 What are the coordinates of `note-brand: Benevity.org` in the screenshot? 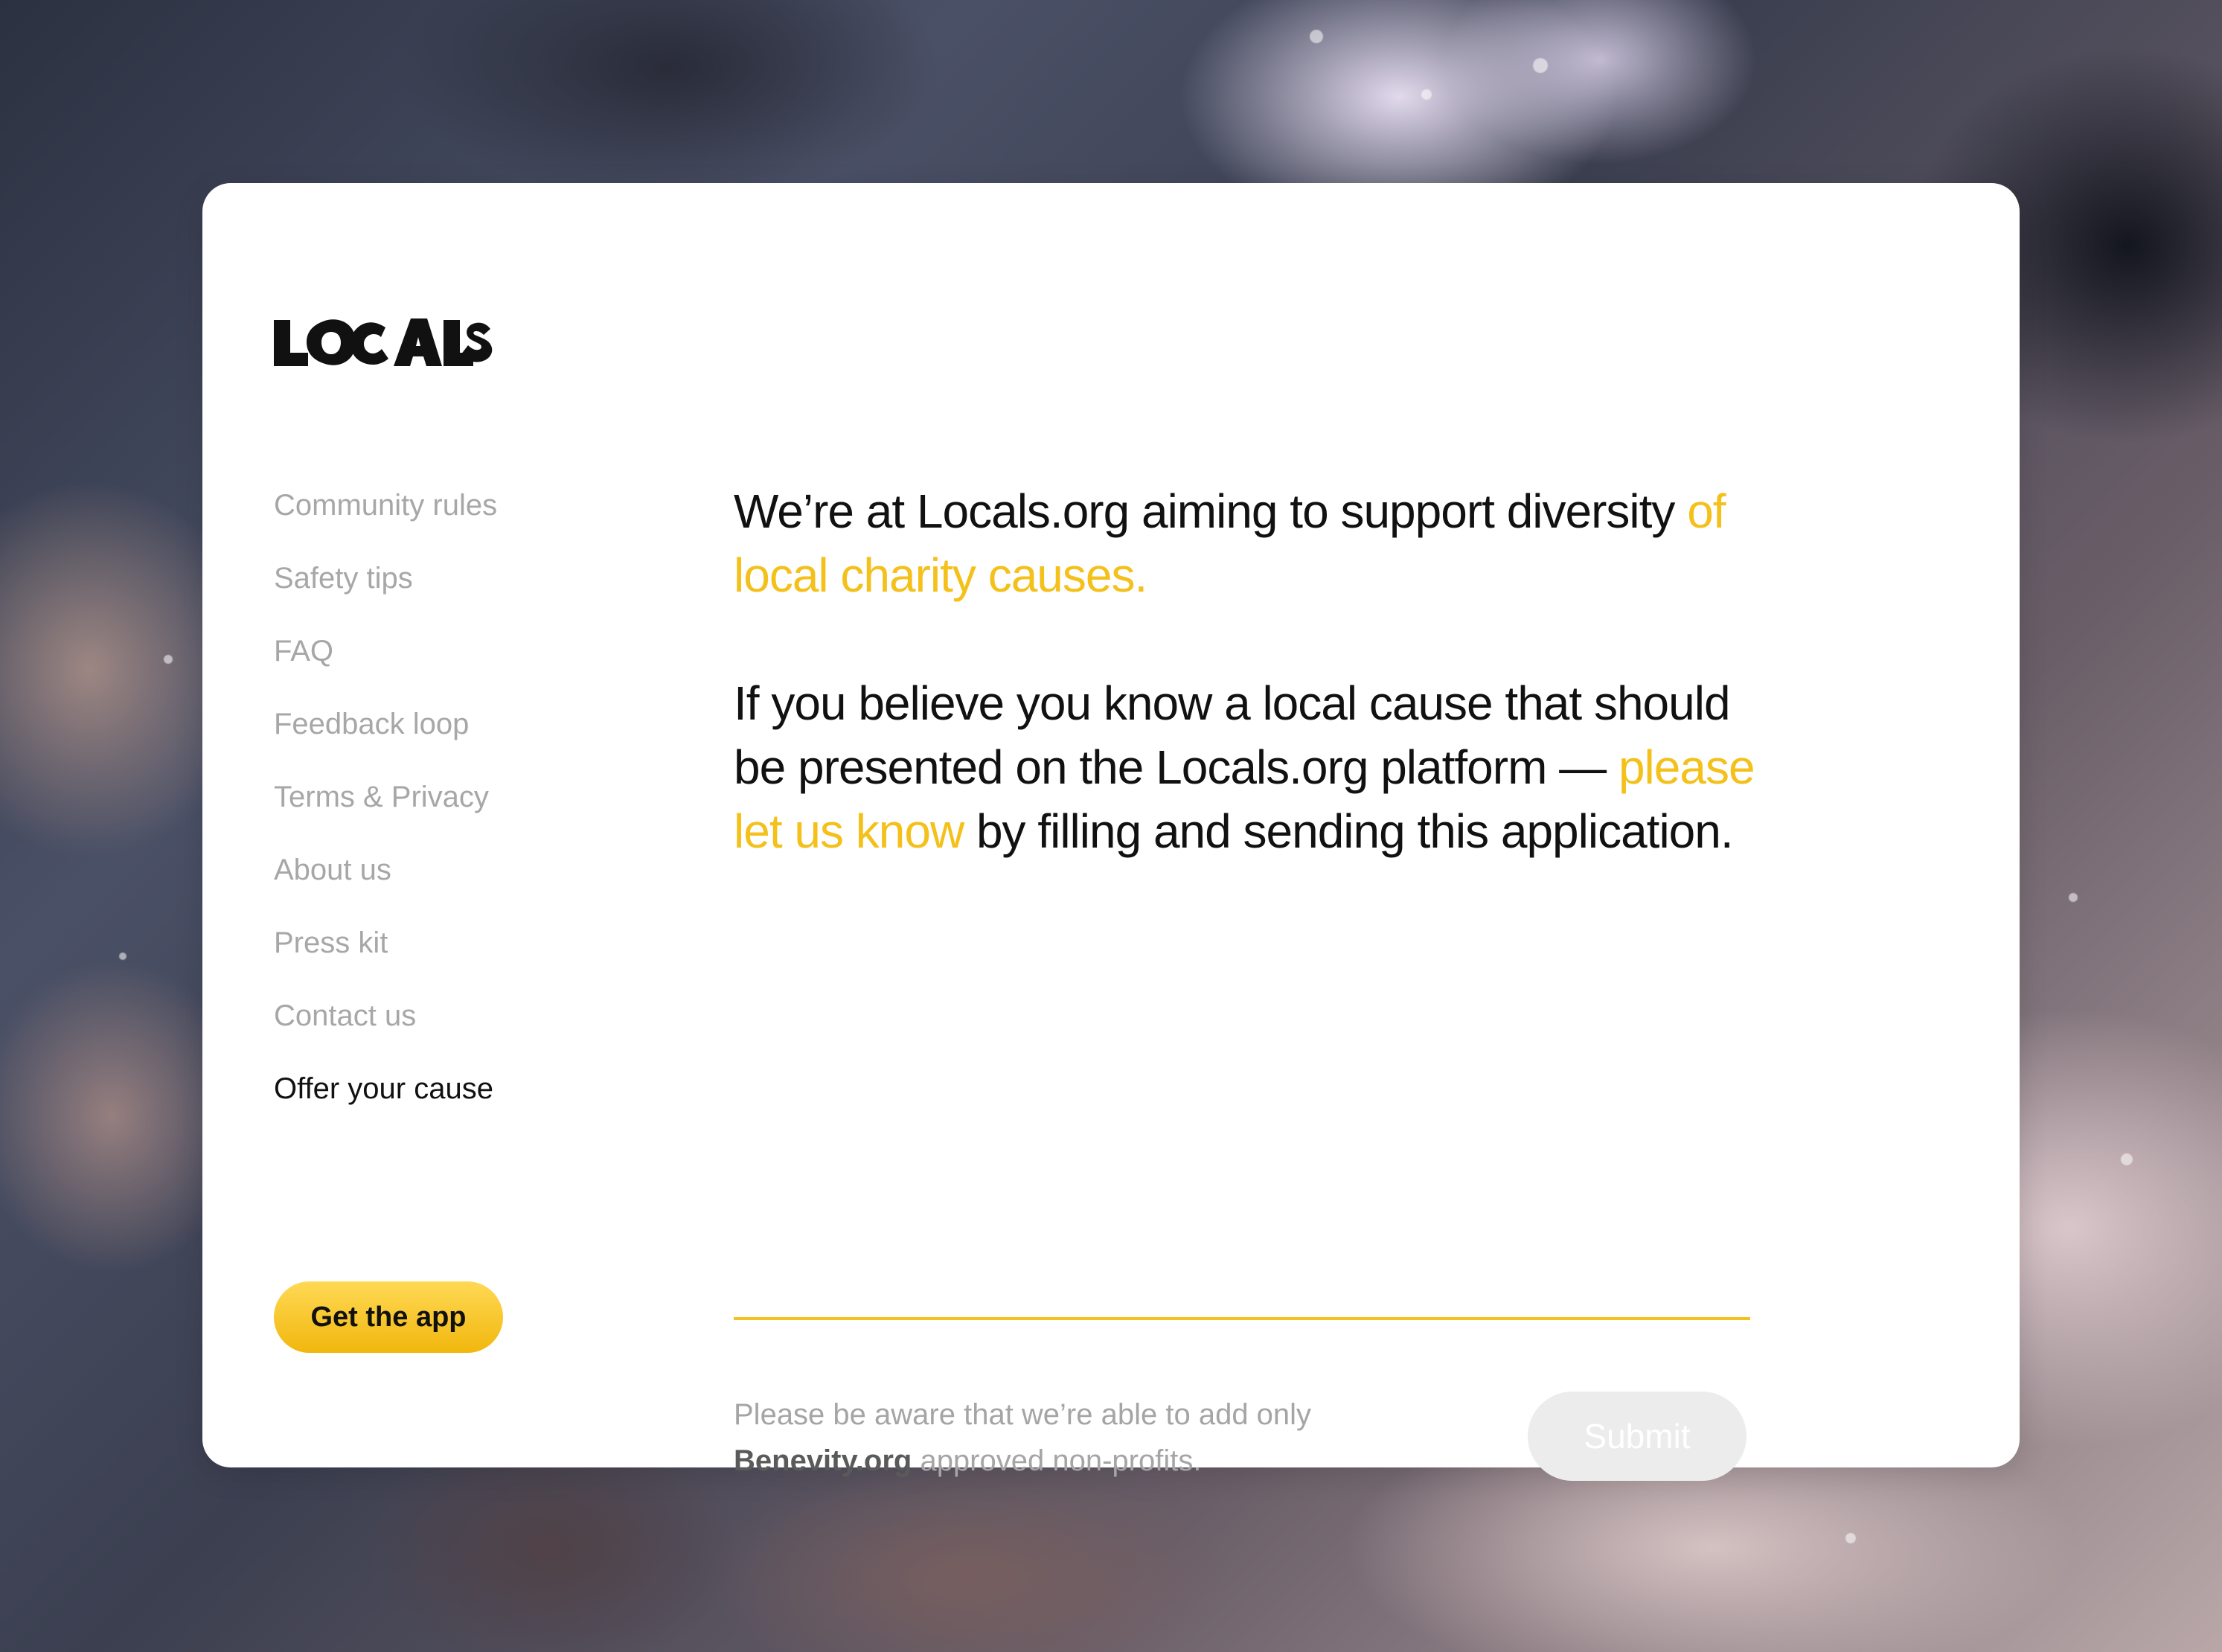 It's located at (823, 1460).